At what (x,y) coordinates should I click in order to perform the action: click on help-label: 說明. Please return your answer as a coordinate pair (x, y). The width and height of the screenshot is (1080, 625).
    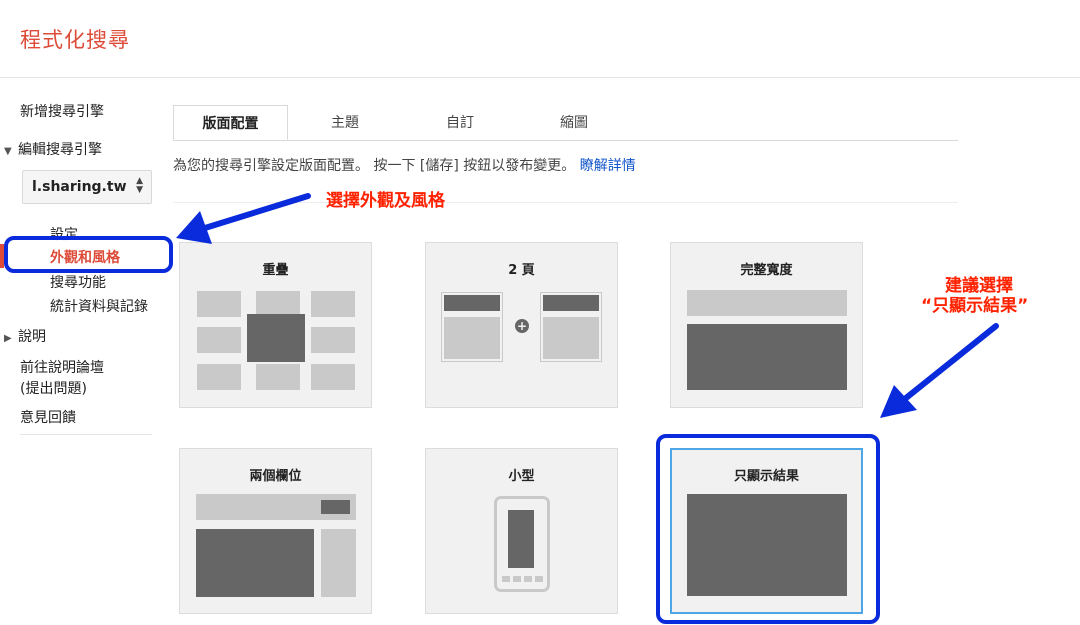
    Looking at the image, I should click on (32, 337).